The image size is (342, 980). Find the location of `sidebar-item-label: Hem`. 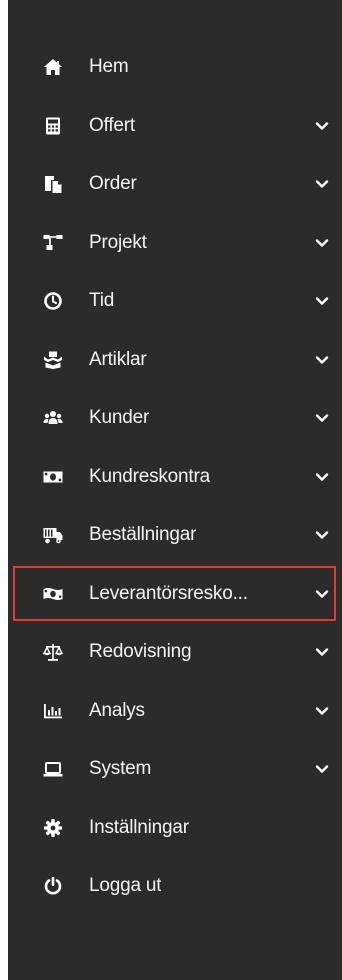

sidebar-item-label: Hem is located at coordinates (109, 67).